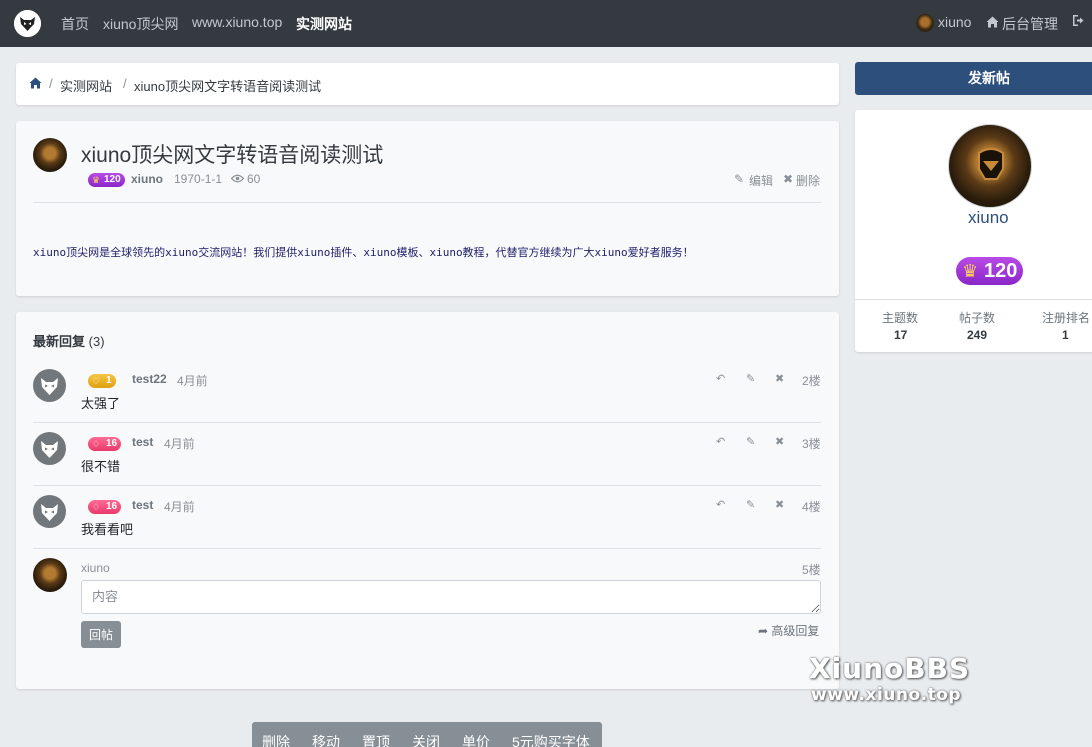  I want to click on admin-move-button: 移动, so click(326, 739).